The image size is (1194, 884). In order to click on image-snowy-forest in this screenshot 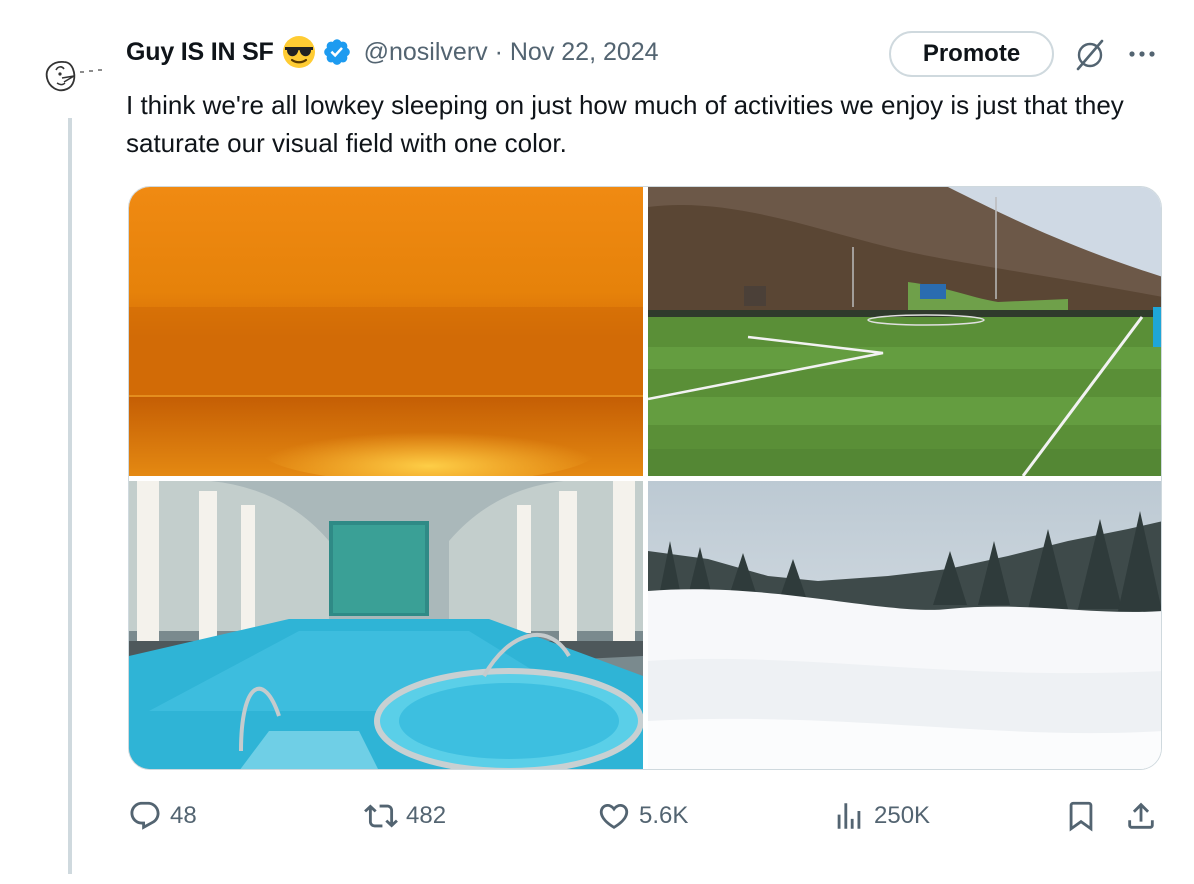, I will do `click(904, 625)`.